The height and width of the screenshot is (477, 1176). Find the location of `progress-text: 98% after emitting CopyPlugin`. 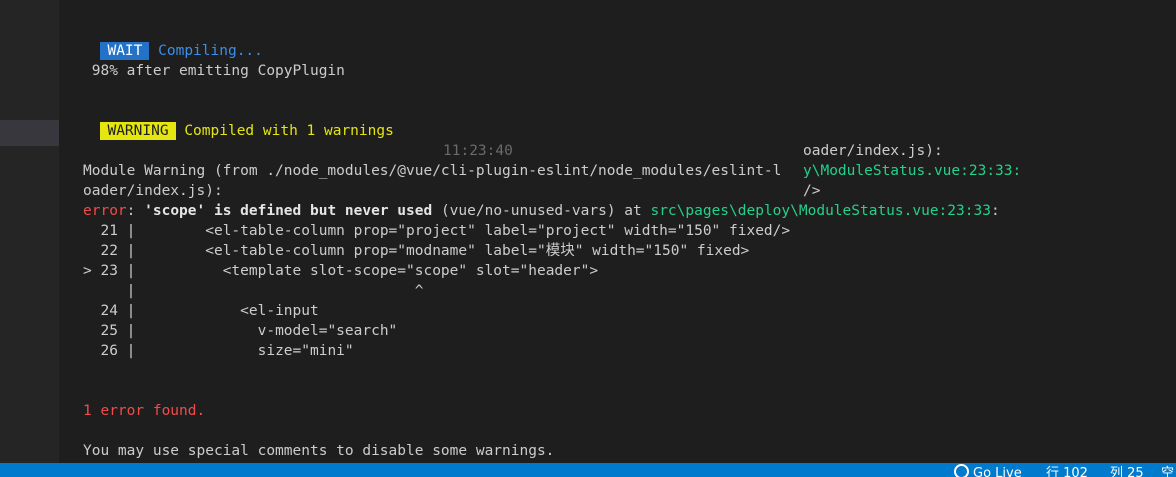

progress-text: 98% after emitting CopyPlugin is located at coordinates (214, 71).